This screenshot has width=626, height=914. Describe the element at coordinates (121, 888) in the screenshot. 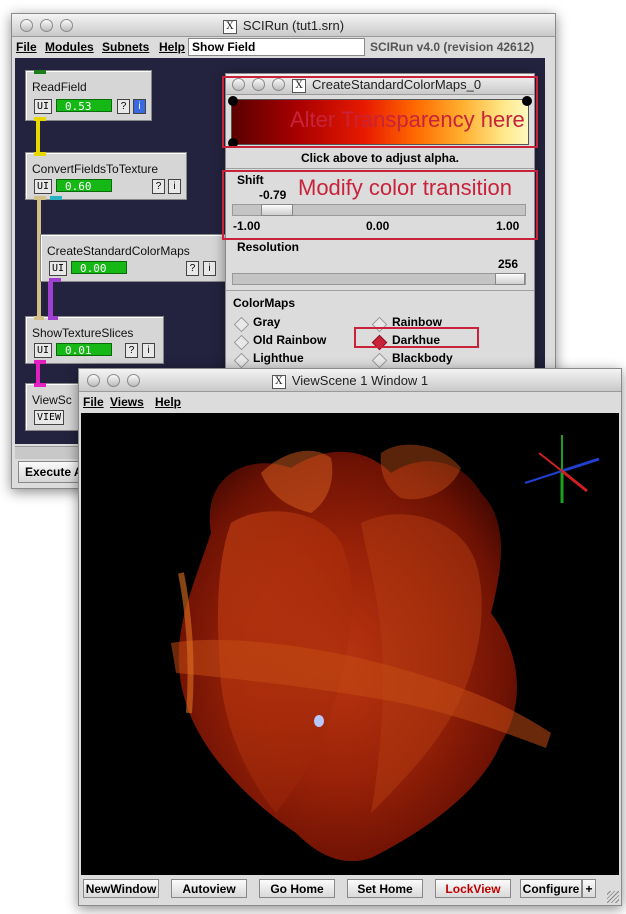

I see `newwindow-button: NewWindow` at that location.